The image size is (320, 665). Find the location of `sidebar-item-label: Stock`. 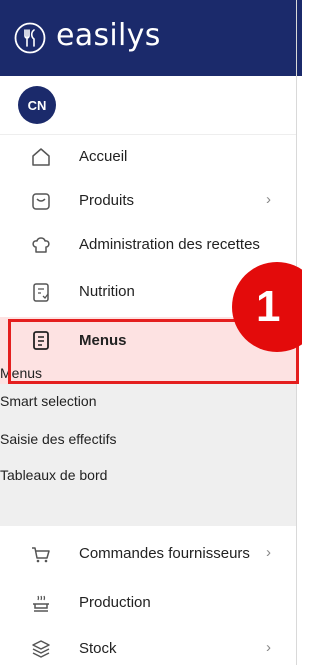

sidebar-item-label: Stock is located at coordinates (98, 648).